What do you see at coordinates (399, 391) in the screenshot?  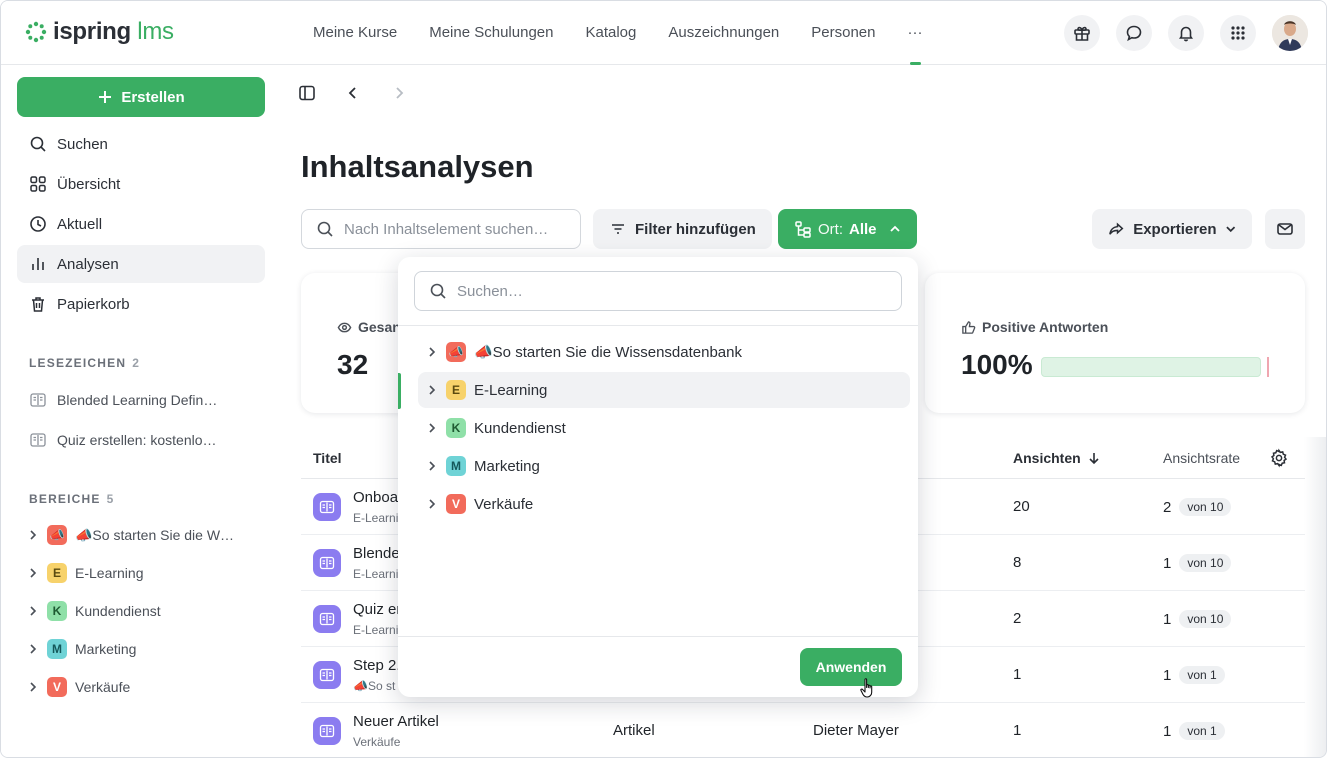 I see `selected-indicator` at bounding box center [399, 391].